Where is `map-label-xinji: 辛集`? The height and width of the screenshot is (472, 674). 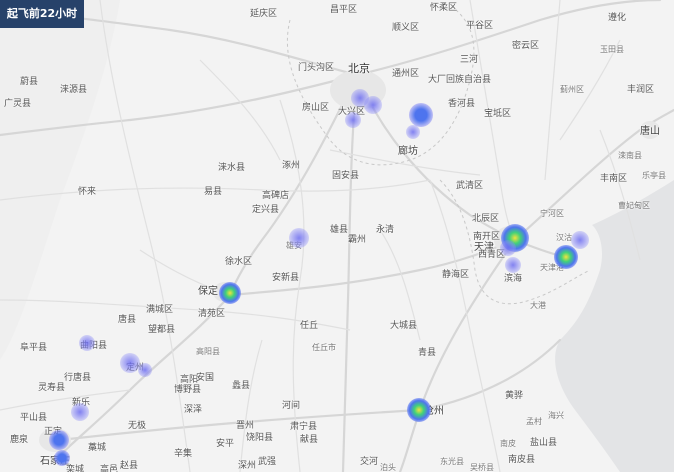
map-label-xinji: 辛集 is located at coordinates (183, 454).